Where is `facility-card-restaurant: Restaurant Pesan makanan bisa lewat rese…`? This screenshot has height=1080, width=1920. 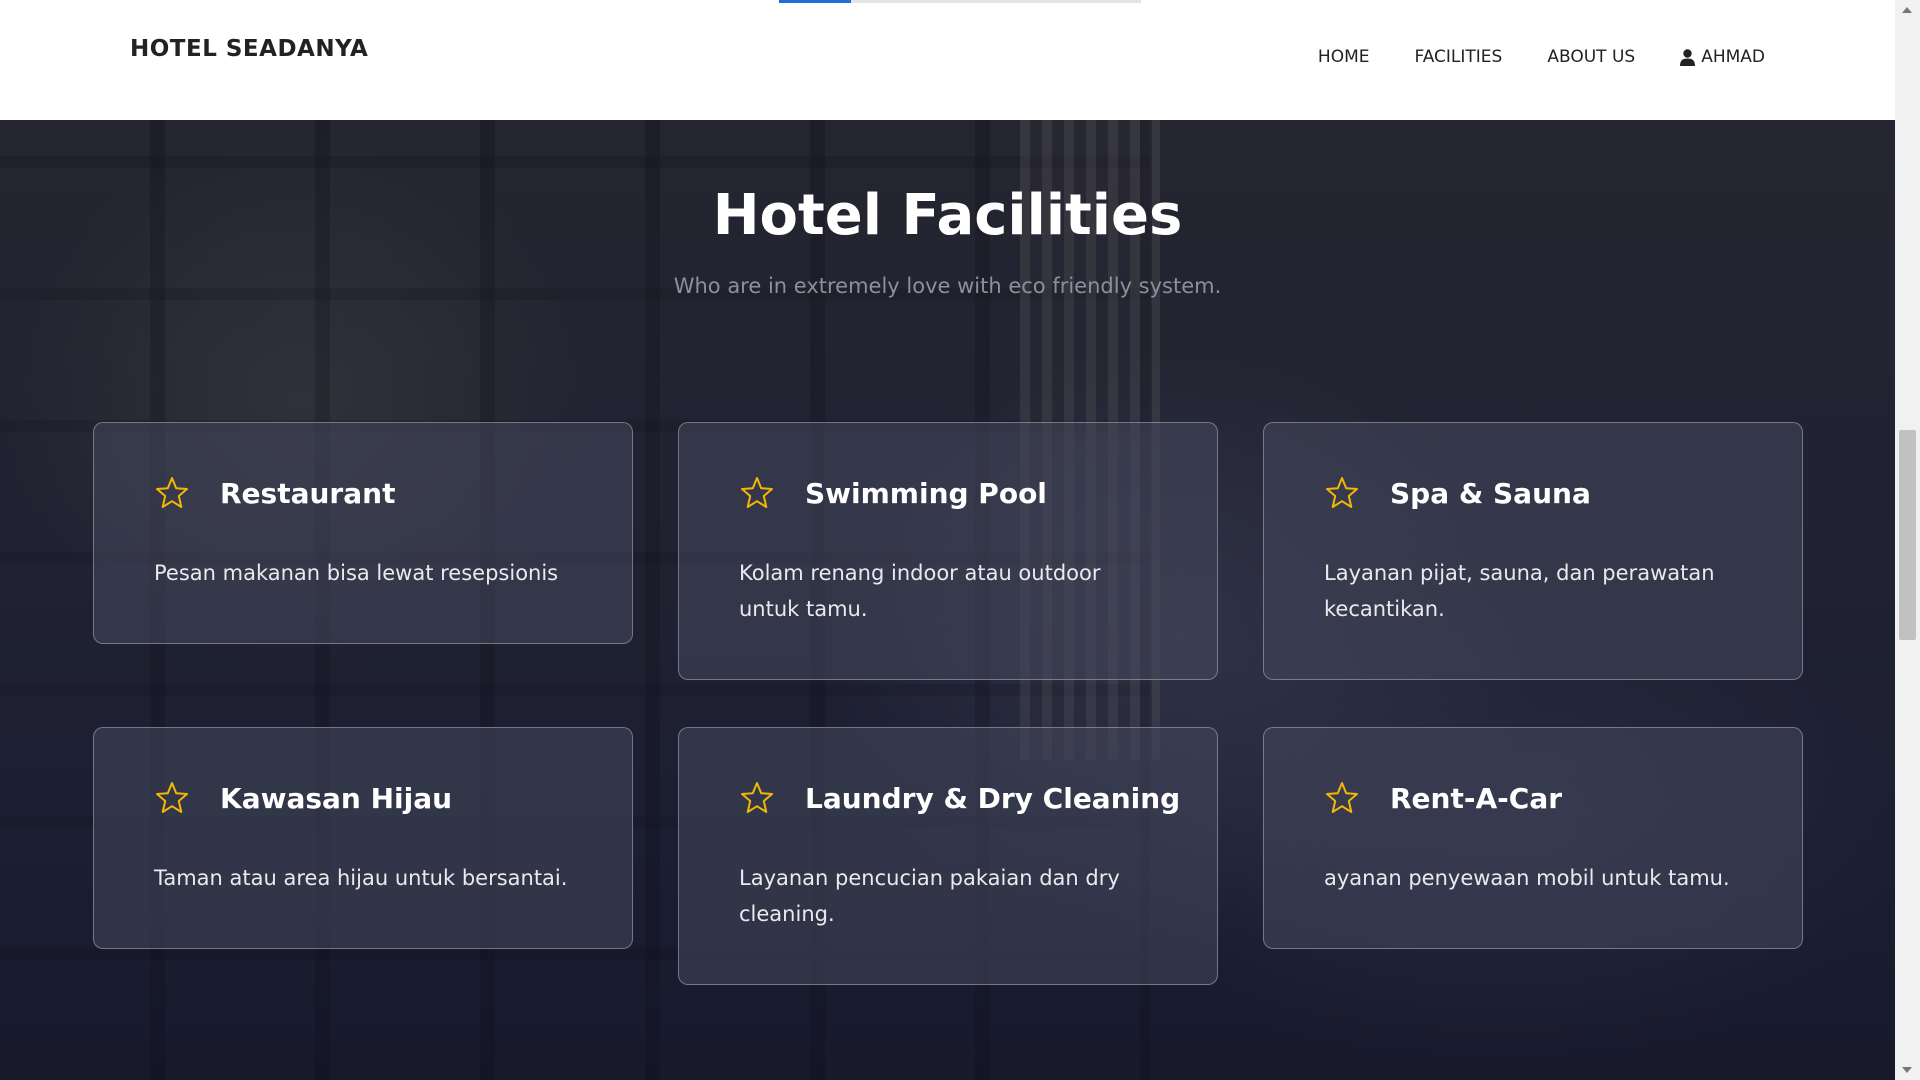 facility-card-restaurant: Restaurant Pesan makanan bisa lewat rese… is located at coordinates (363, 533).